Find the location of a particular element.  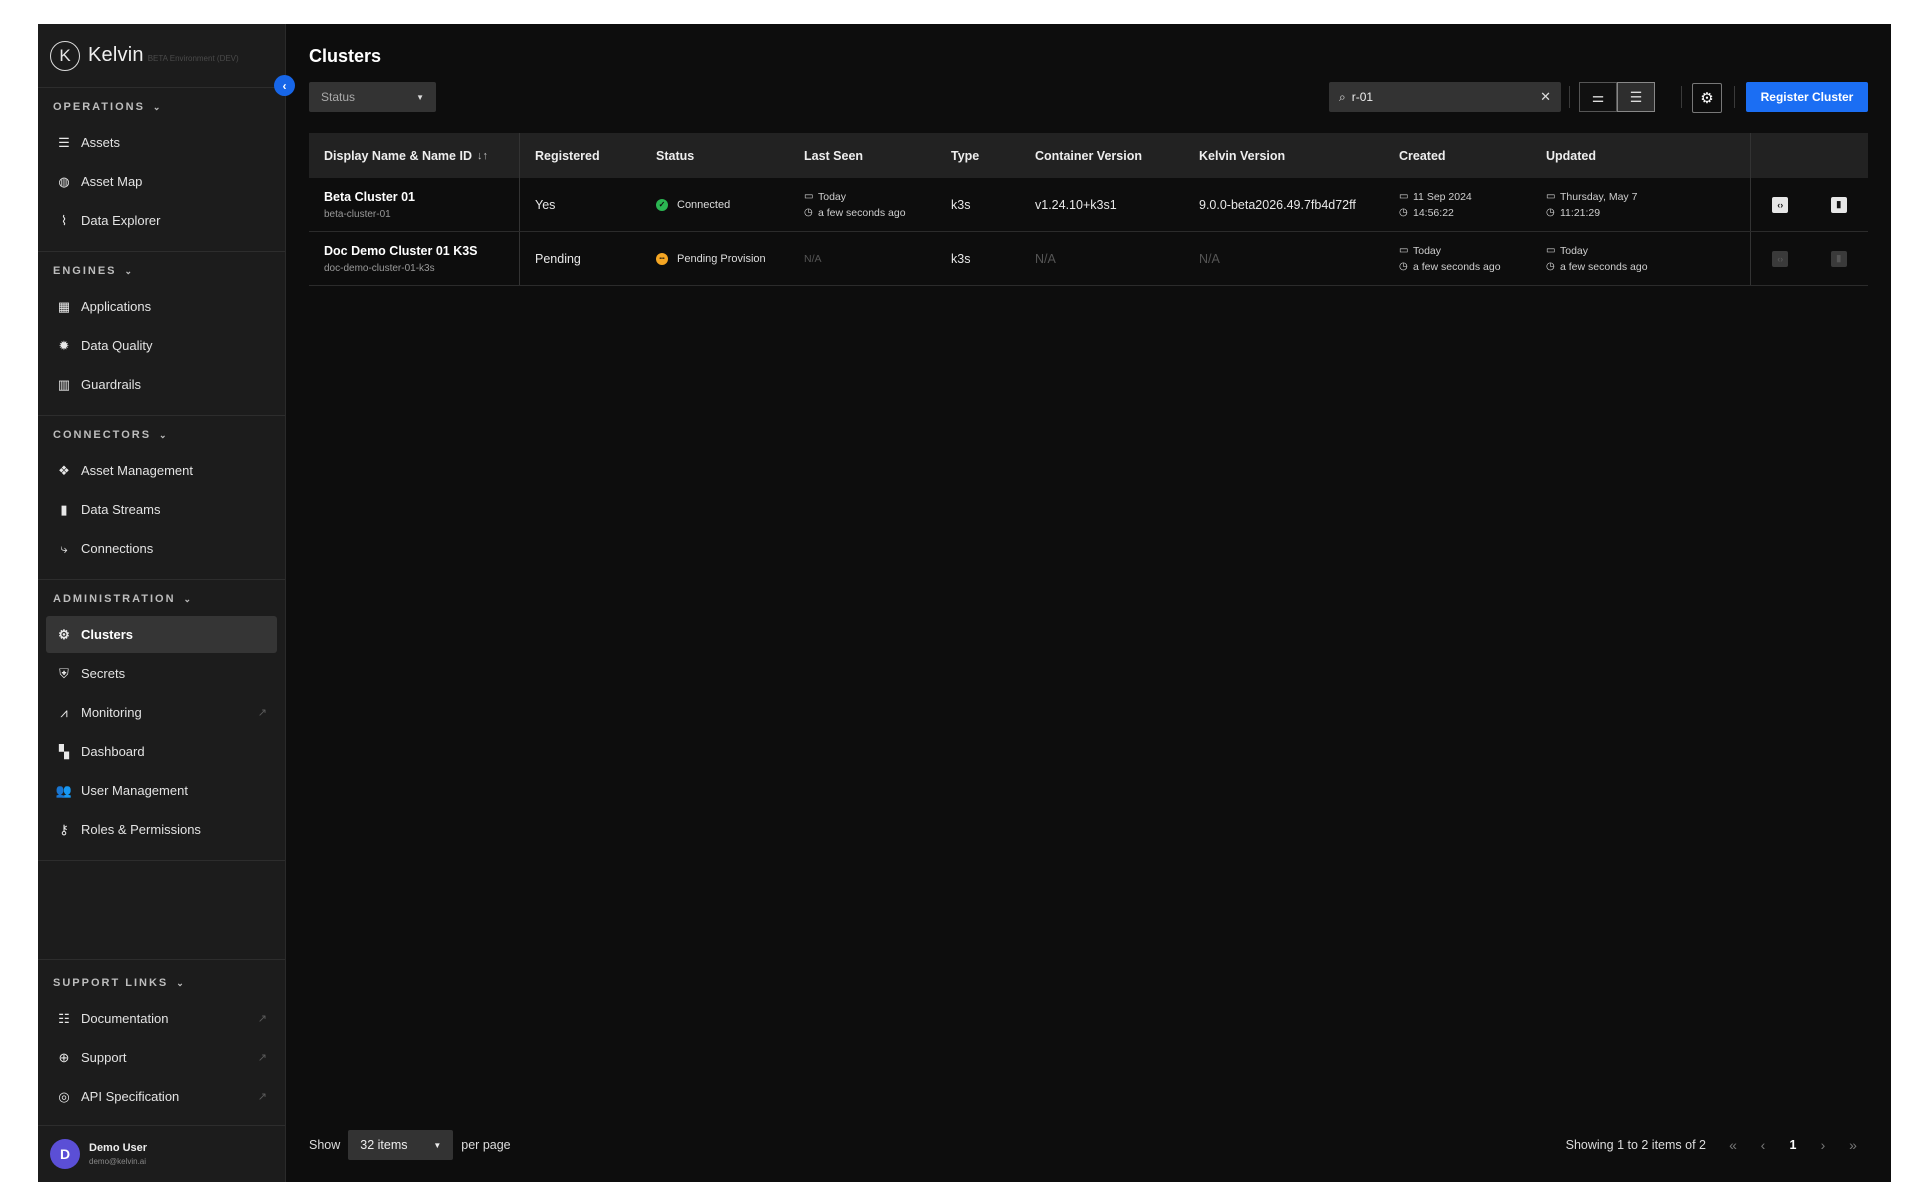

sidebar-item-label: Data Streams is located at coordinates (121, 509).